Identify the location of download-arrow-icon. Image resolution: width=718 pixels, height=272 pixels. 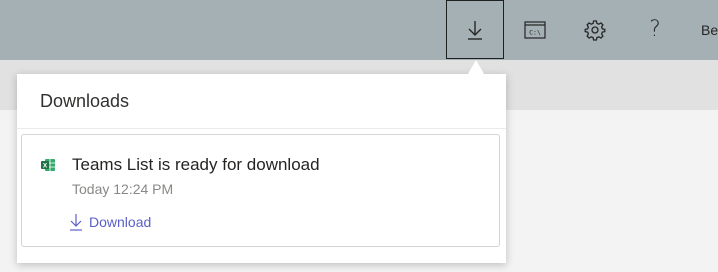
(475, 30).